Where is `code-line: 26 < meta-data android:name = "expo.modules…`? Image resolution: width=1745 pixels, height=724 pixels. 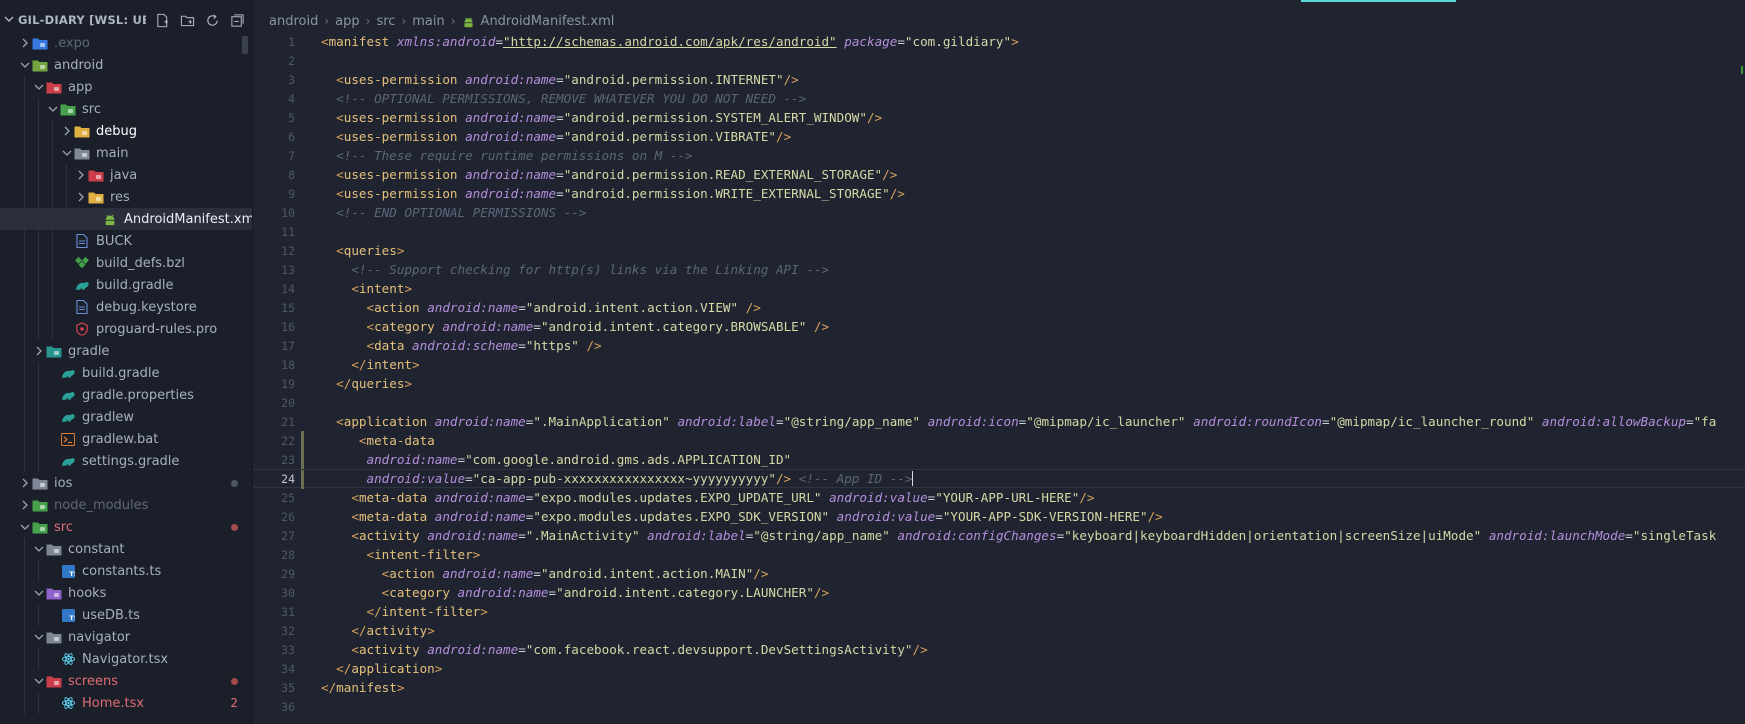 code-line: 26 < meta-data android:name = "expo.modules… is located at coordinates (999, 516).